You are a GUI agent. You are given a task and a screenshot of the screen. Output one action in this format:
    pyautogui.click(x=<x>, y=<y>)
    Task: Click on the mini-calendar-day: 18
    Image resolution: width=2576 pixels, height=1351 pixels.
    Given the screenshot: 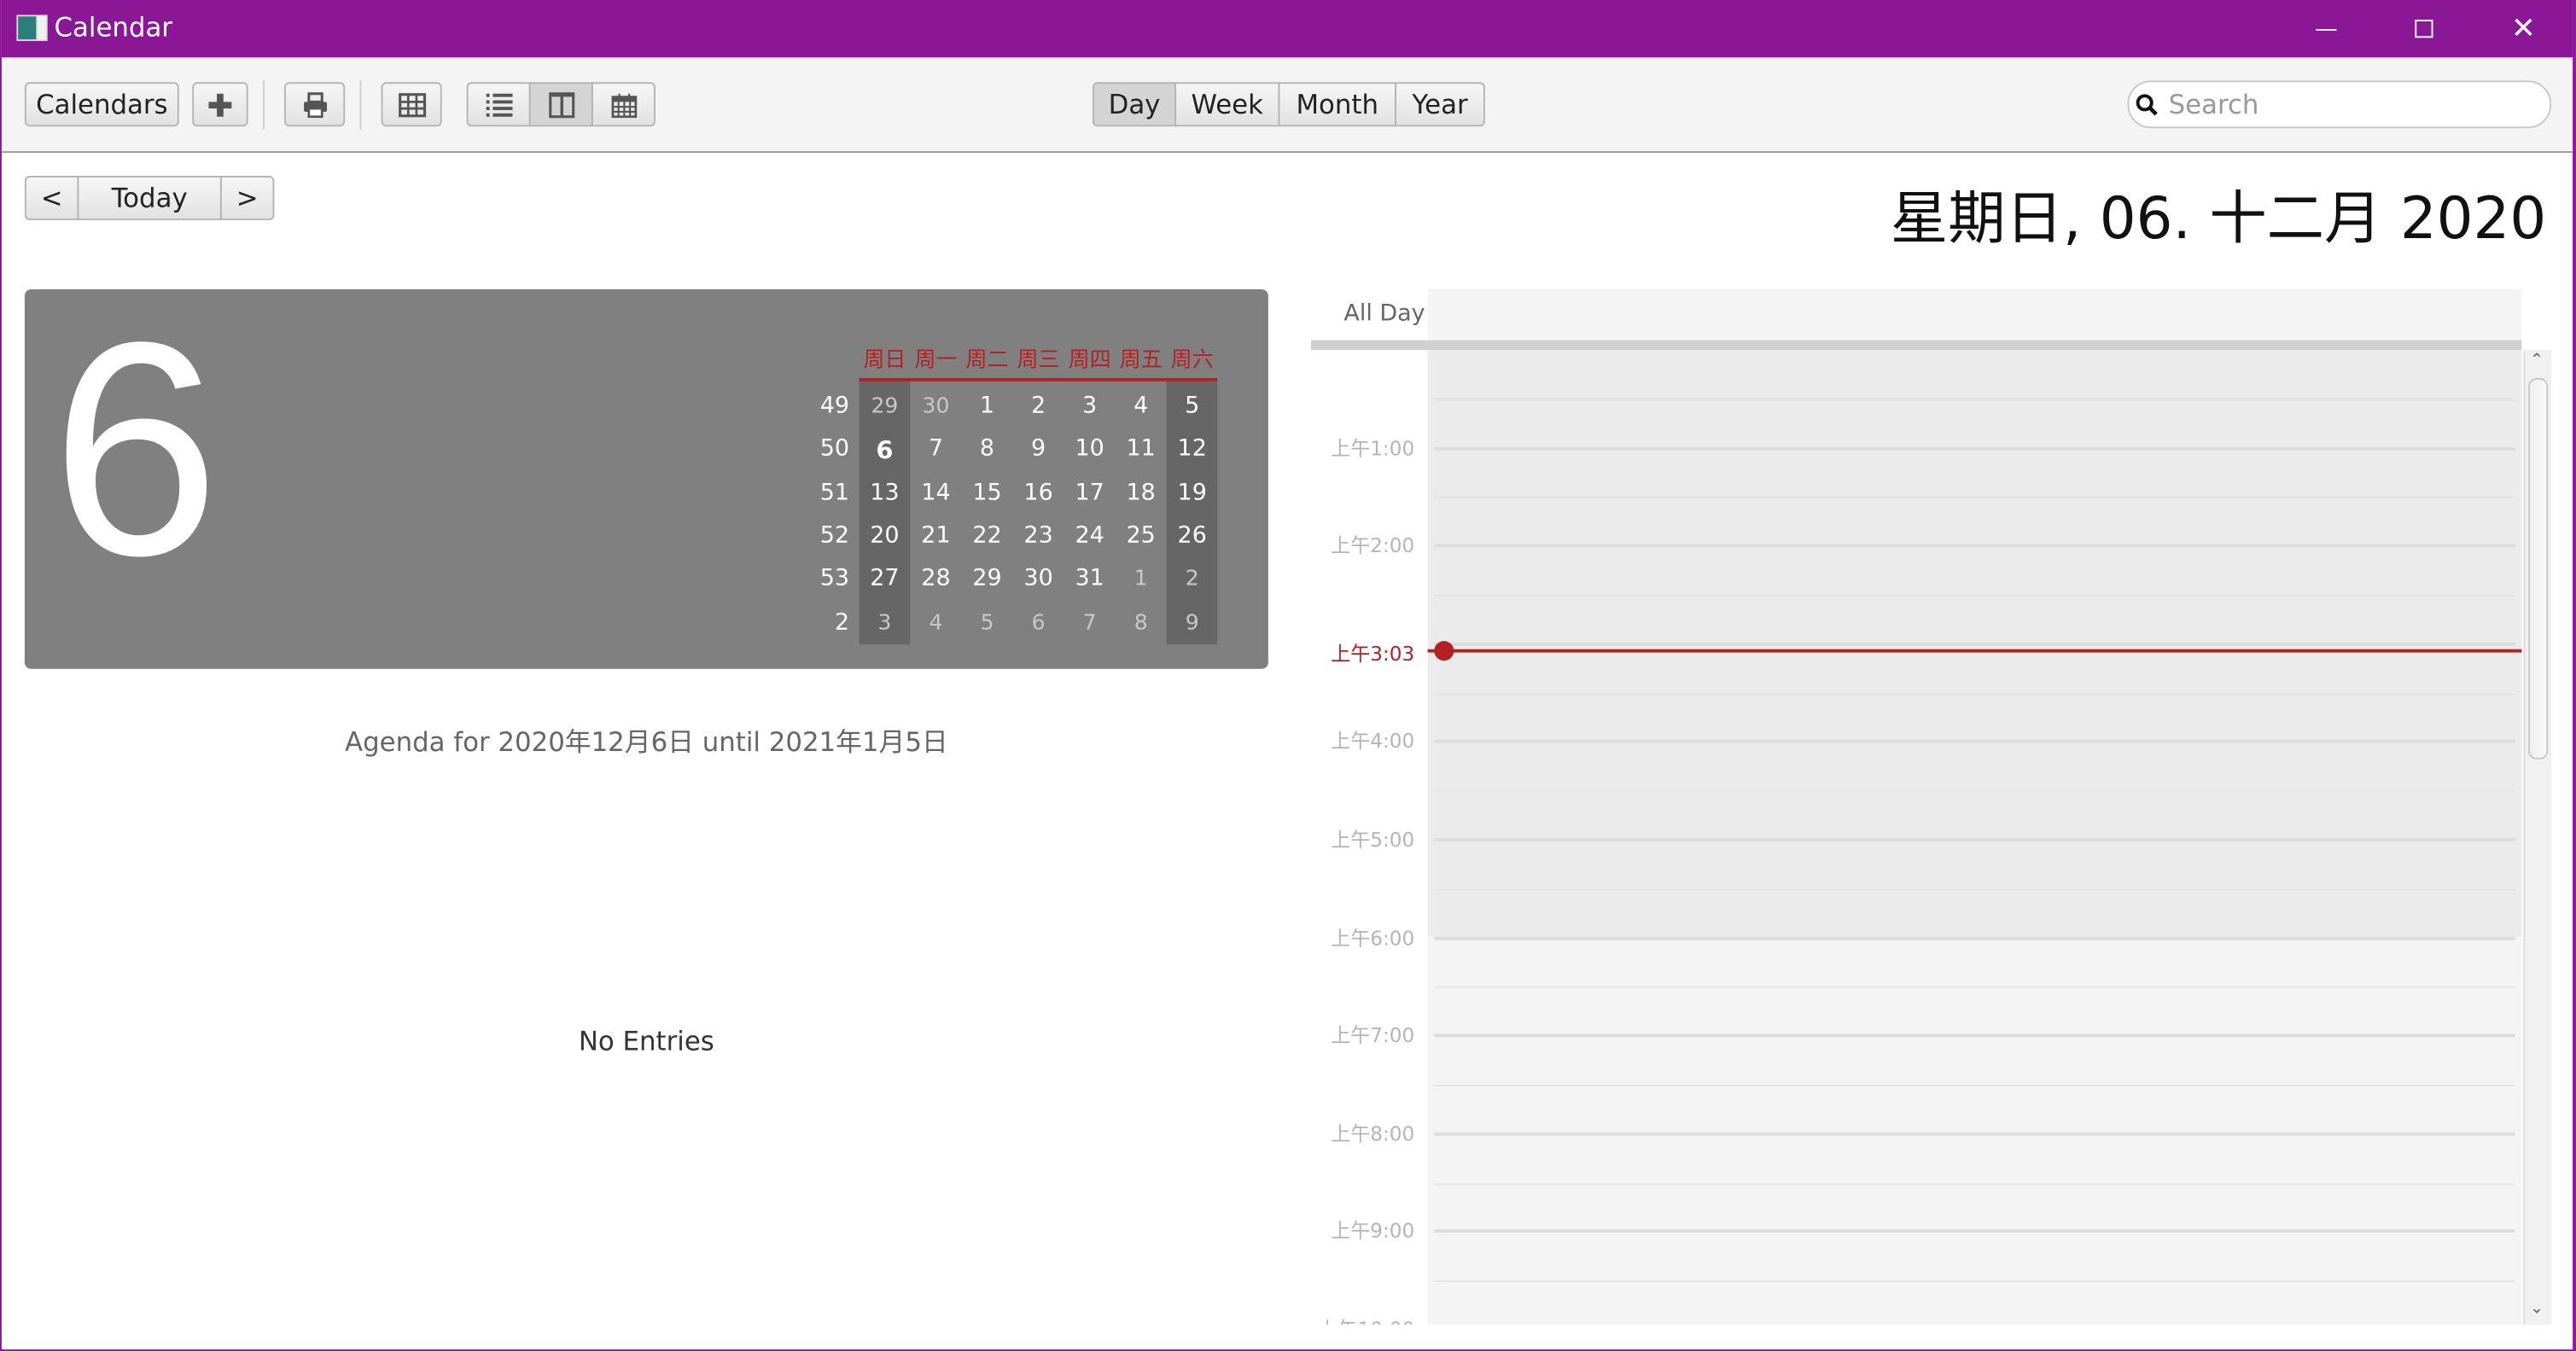 What is the action you would take?
    pyautogui.click(x=1141, y=493)
    